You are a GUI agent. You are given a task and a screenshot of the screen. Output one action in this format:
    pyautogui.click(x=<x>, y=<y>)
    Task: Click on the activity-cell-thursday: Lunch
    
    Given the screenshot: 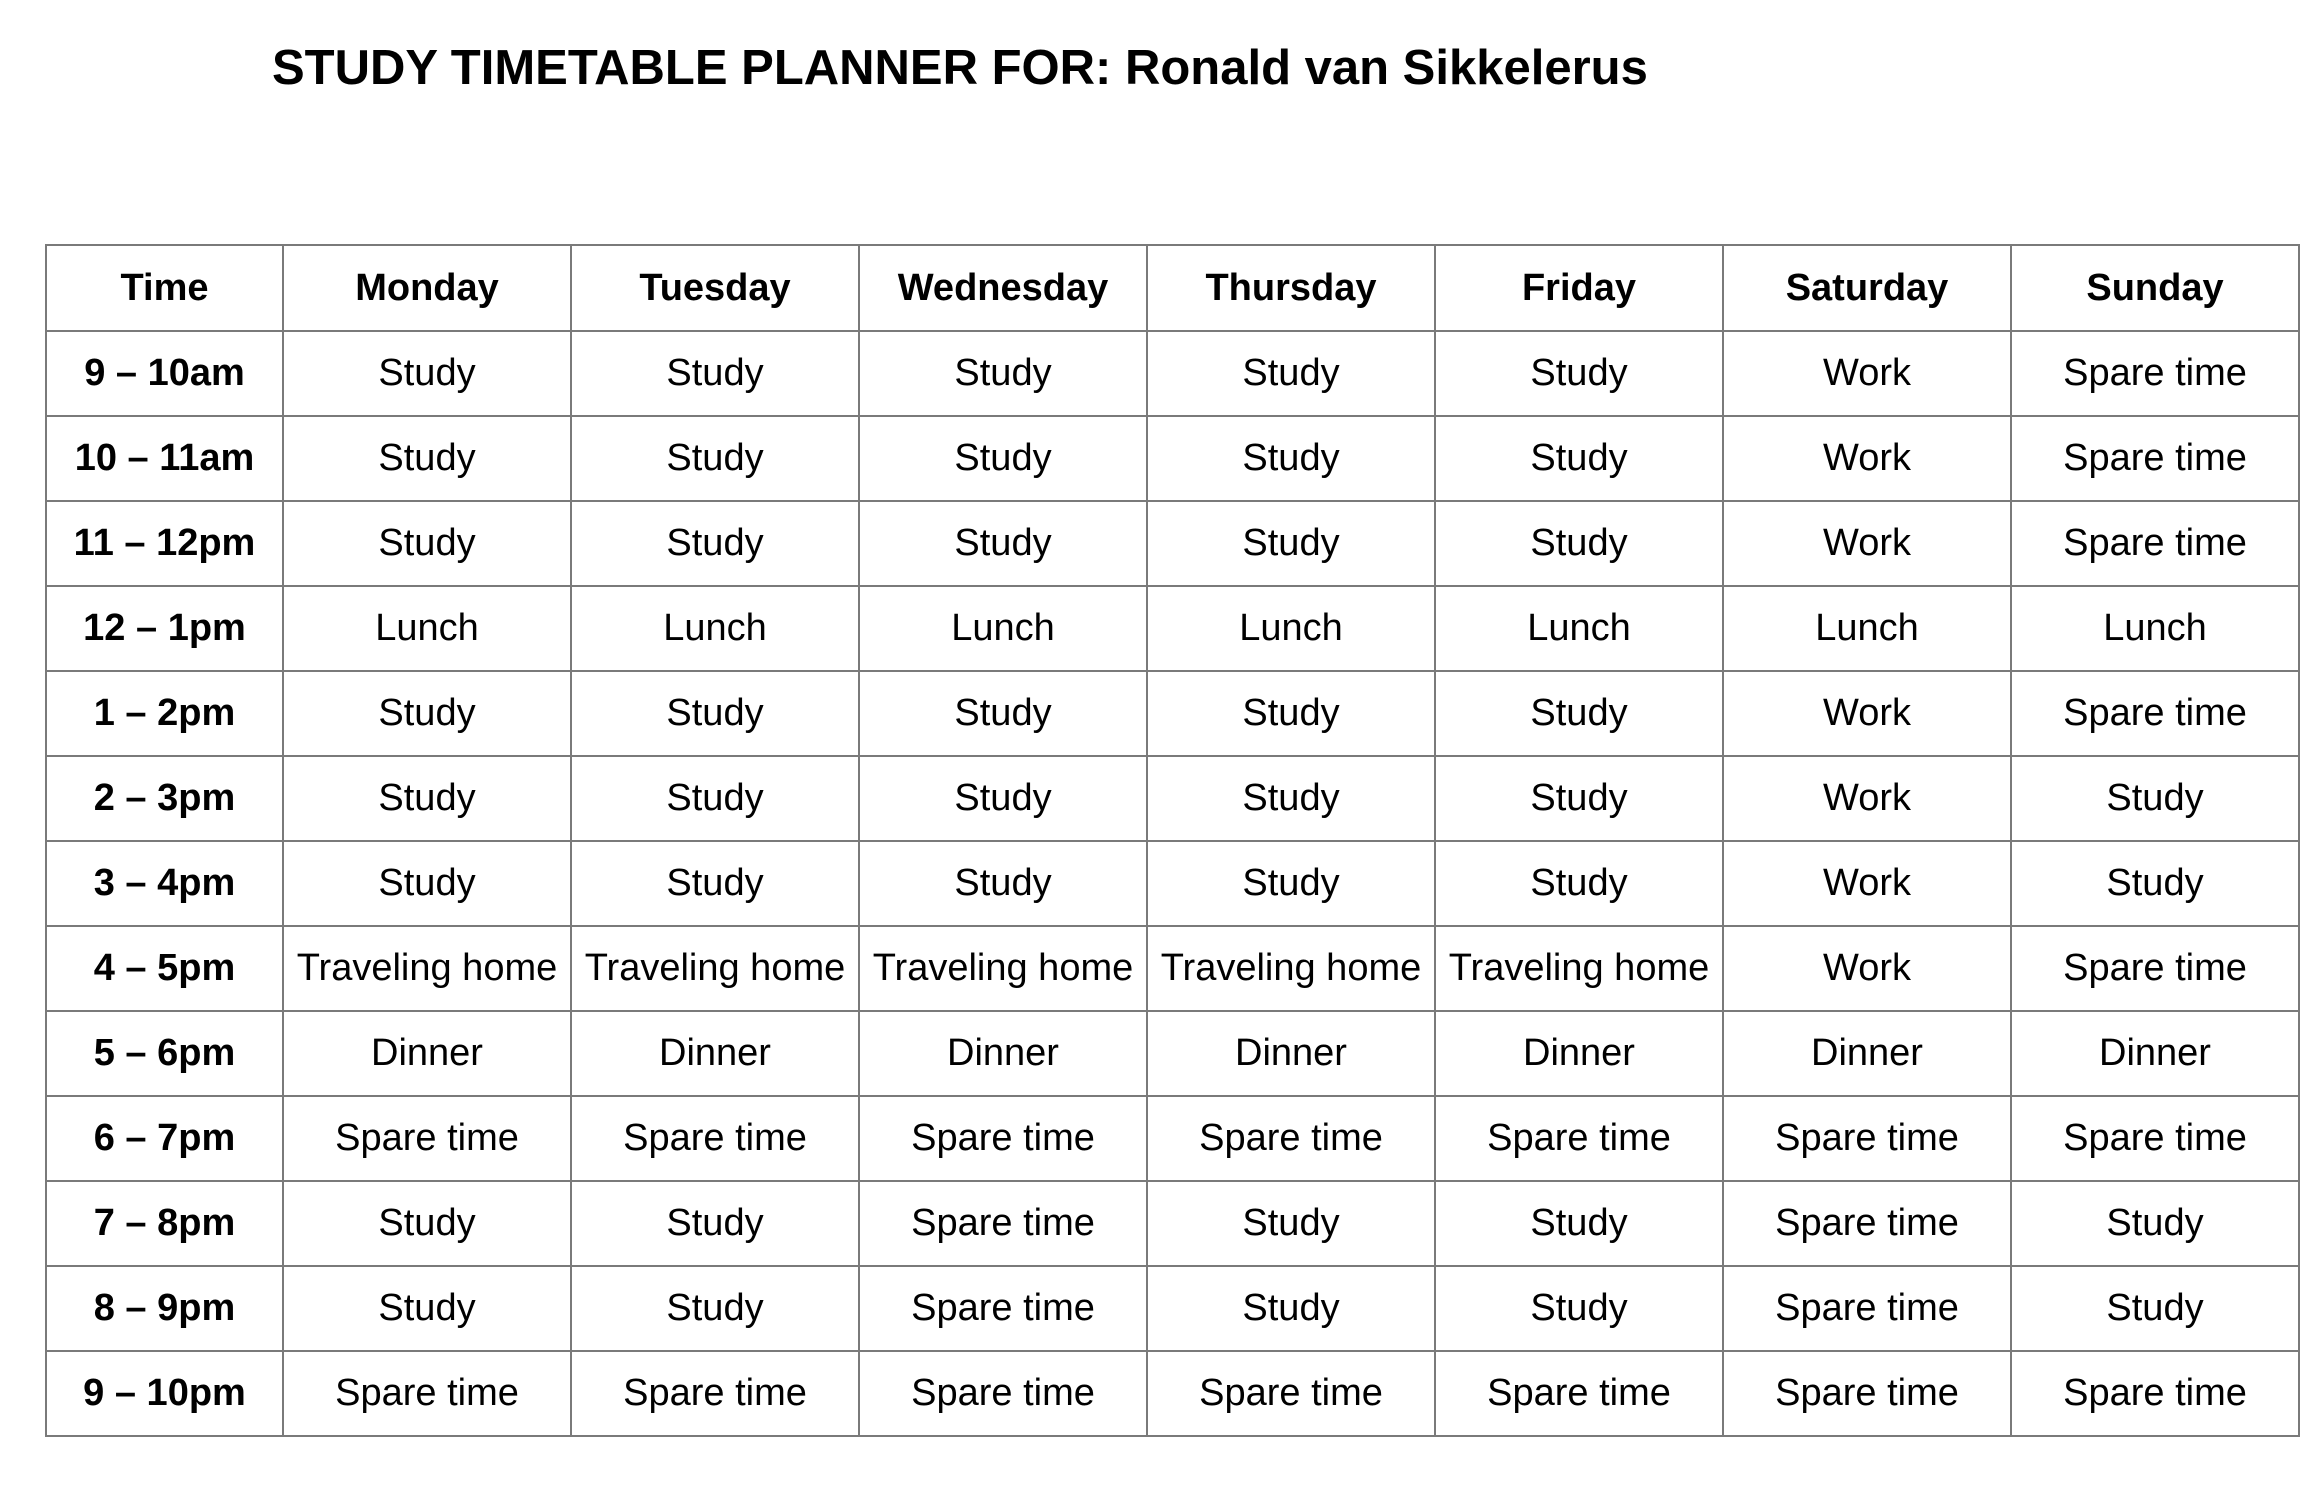 What is the action you would take?
    pyautogui.click(x=1291, y=628)
    